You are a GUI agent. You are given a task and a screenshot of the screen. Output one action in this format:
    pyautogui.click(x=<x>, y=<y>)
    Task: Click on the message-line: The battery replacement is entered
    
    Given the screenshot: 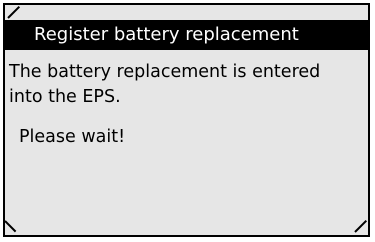 What is the action you would take?
    pyautogui.click(x=165, y=72)
    